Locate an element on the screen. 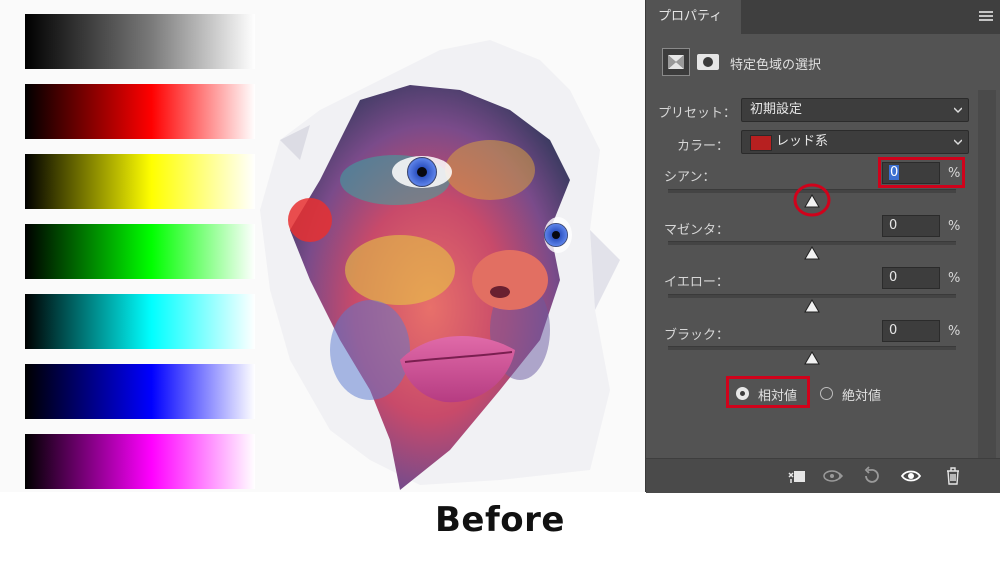 This screenshot has width=1000, height=563. view-previous-state-icon is located at coordinates (833, 476).